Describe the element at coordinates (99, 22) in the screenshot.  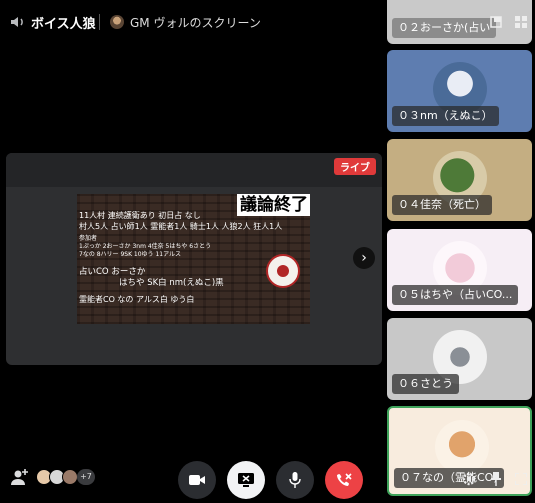
I see `header-divider` at that location.